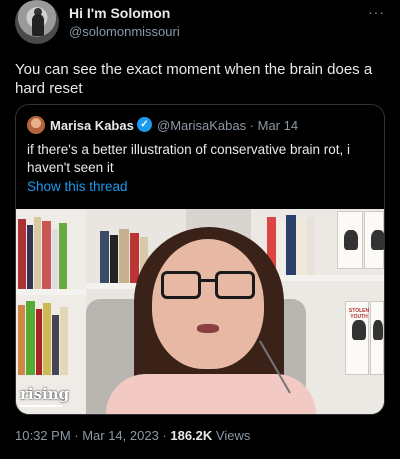  Describe the element at coordinates (92, 125) in the screenshot. I see `quoted-author-name: Marisa Kabas` at that location.